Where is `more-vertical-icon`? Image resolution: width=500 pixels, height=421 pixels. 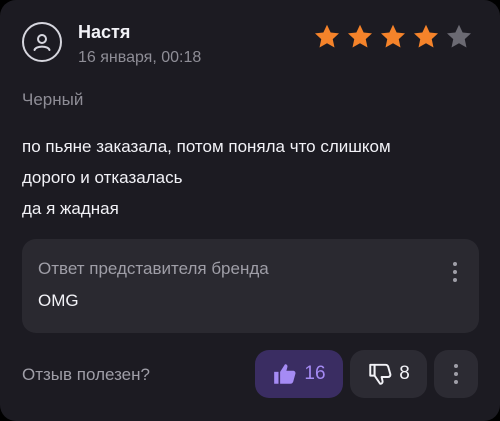
more-vertical-icon is located at coordinates (456, 374).